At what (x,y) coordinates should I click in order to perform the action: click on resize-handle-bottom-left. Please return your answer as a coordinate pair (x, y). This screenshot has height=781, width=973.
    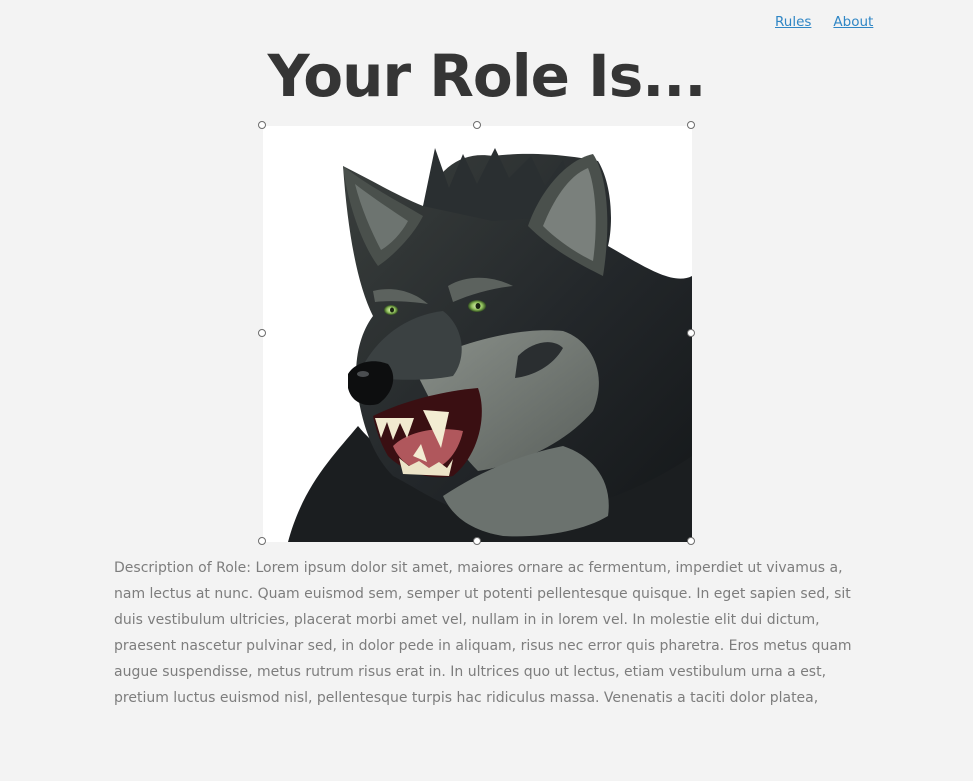
    Looking at the image, I should click on (262, 541).